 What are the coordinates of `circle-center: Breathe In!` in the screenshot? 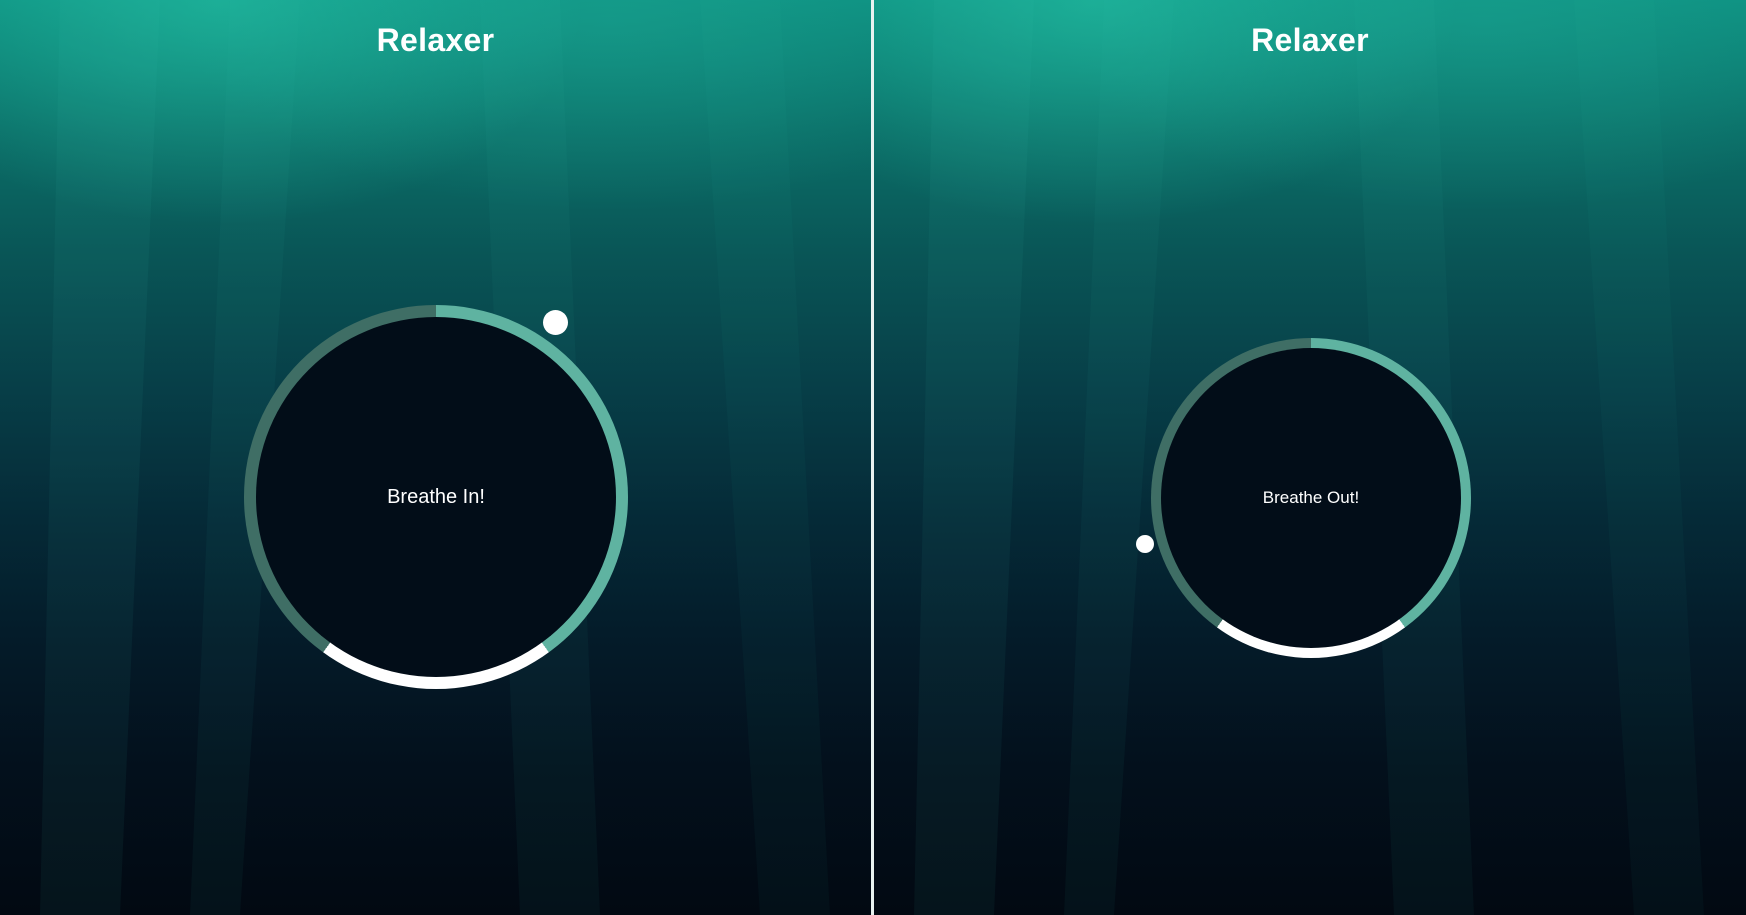 It's located at (436, 497).